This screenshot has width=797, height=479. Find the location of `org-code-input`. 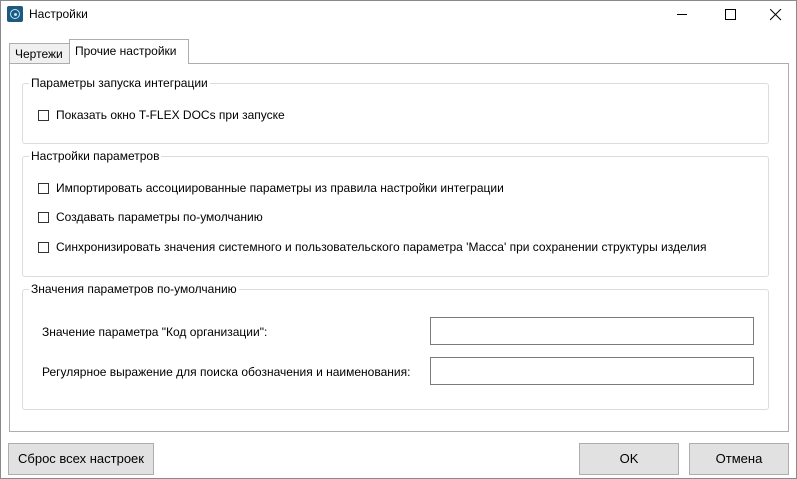

org-code-input is located at coordinates (592, 331).